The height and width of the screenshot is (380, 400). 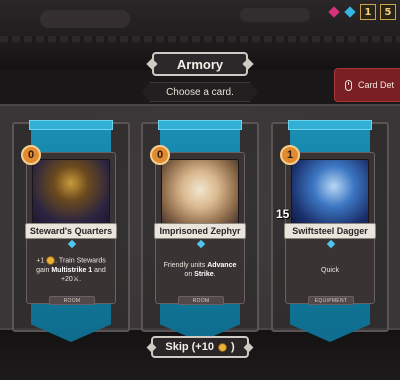 I want to click on card-cost: 1, so click(x=290, y=155).